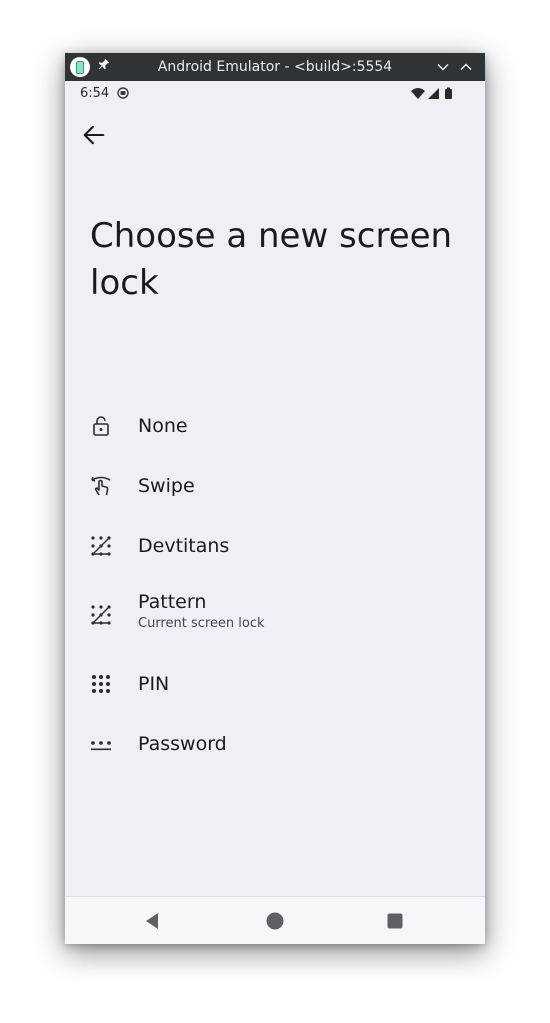 The height and width of the screenshot is (1023, 550). What do you see at coordinates (275, 426) in the screenshot?
I see `option-none: None` at bounding box center [275, 426].